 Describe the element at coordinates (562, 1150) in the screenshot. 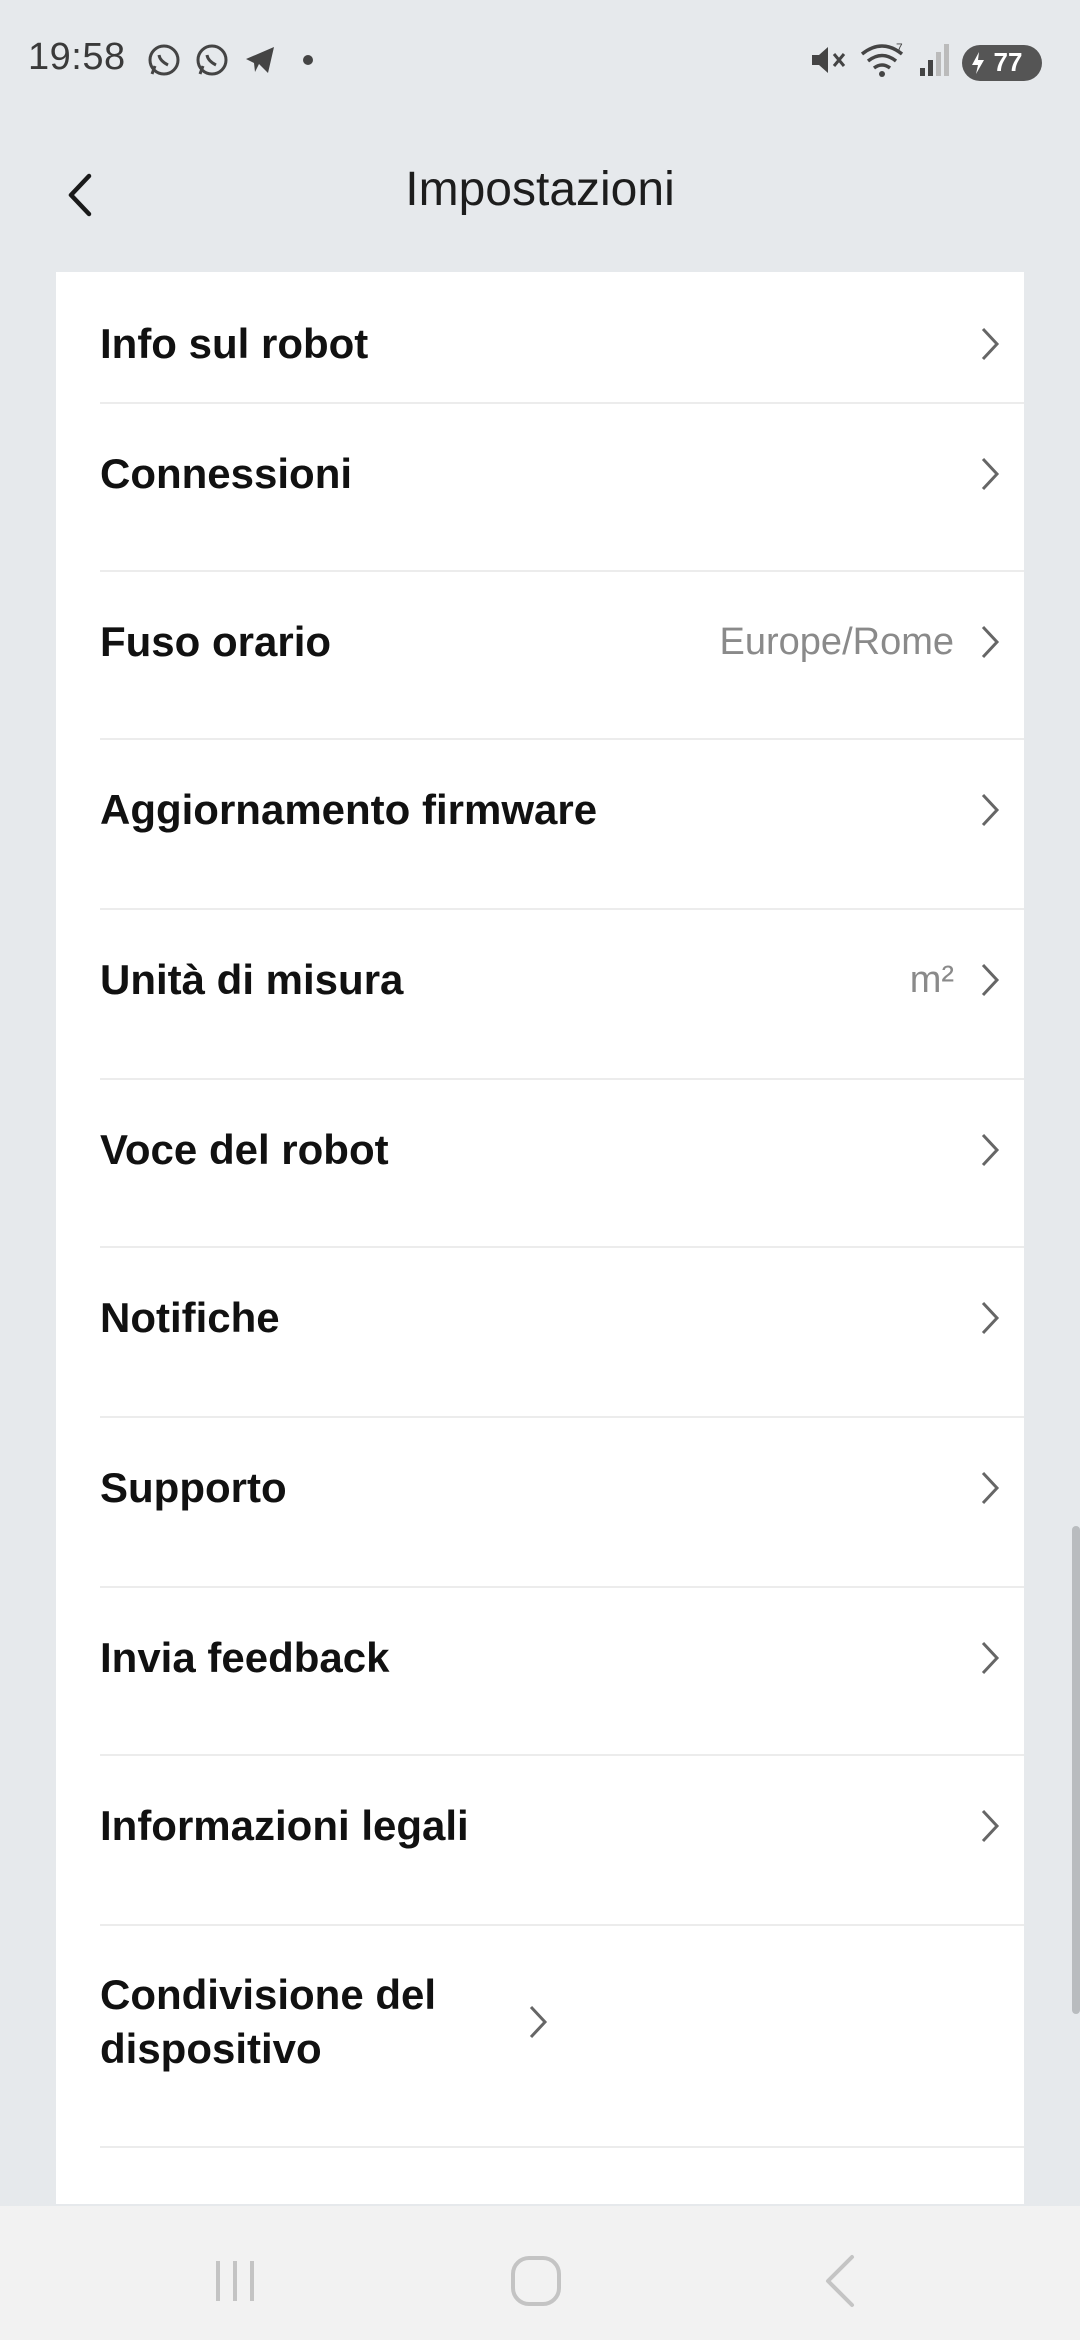

I see `settings-item-voce-robot: Voce del robot` at that location.